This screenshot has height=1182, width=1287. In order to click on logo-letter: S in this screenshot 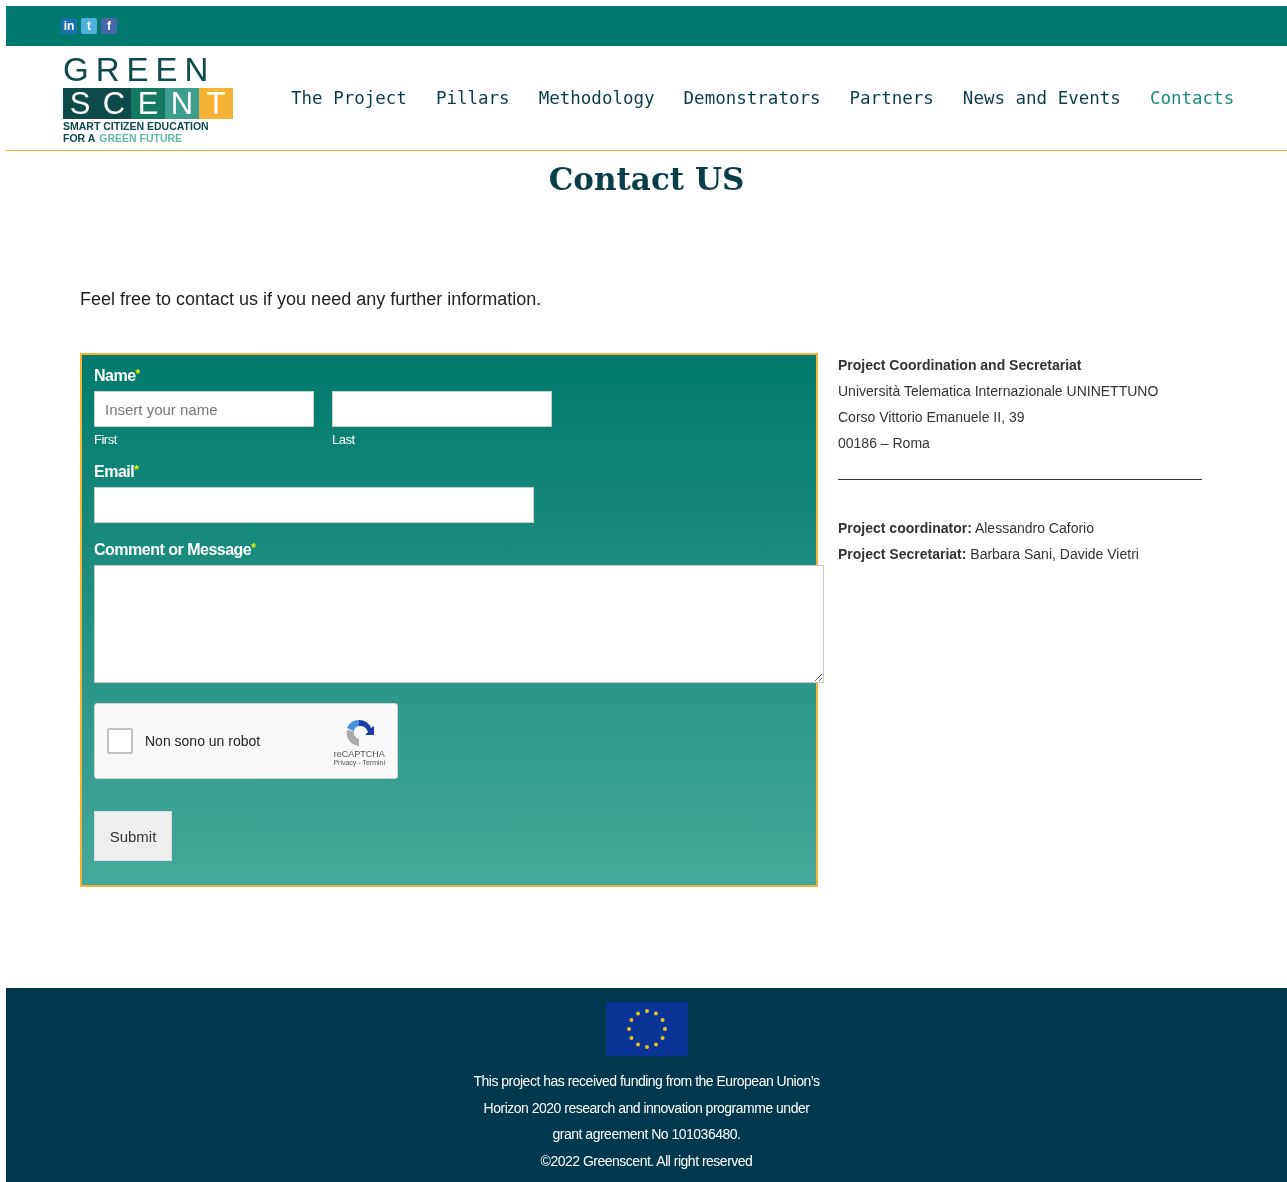, I will do `click(80, 103)`.